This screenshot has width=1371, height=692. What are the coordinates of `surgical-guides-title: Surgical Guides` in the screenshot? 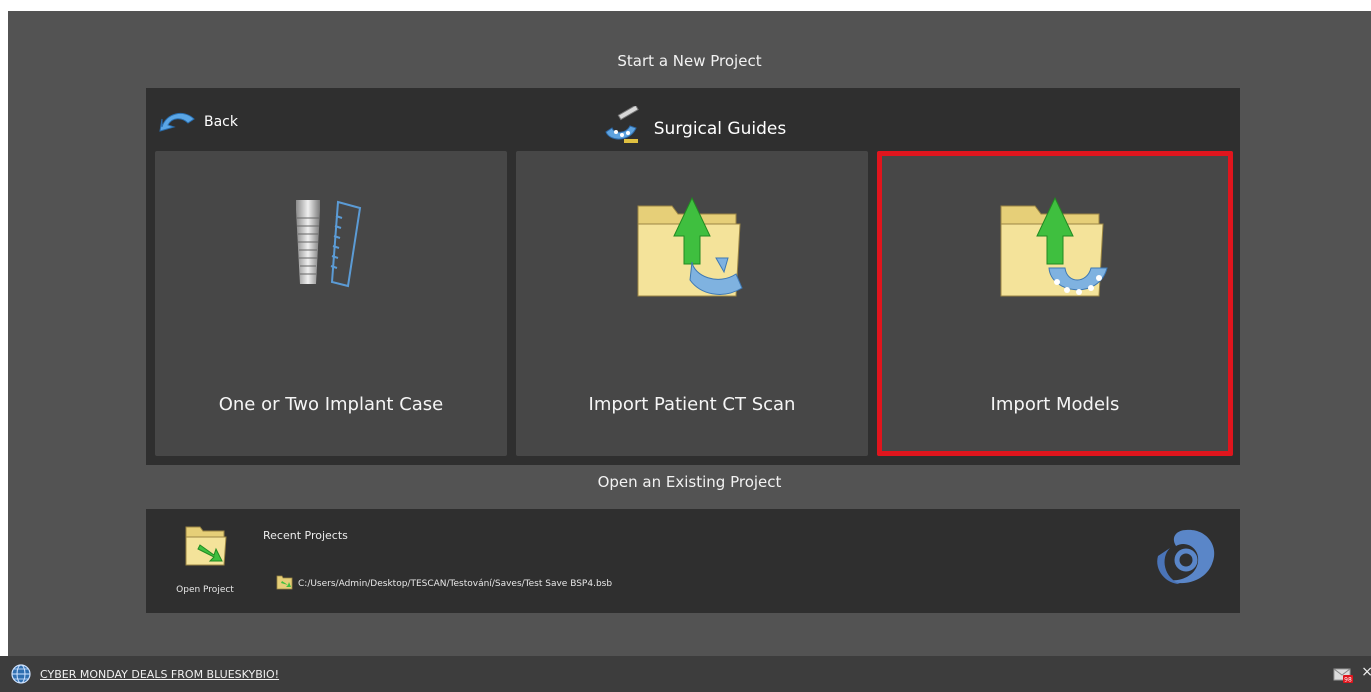 It's located at (720, 128).